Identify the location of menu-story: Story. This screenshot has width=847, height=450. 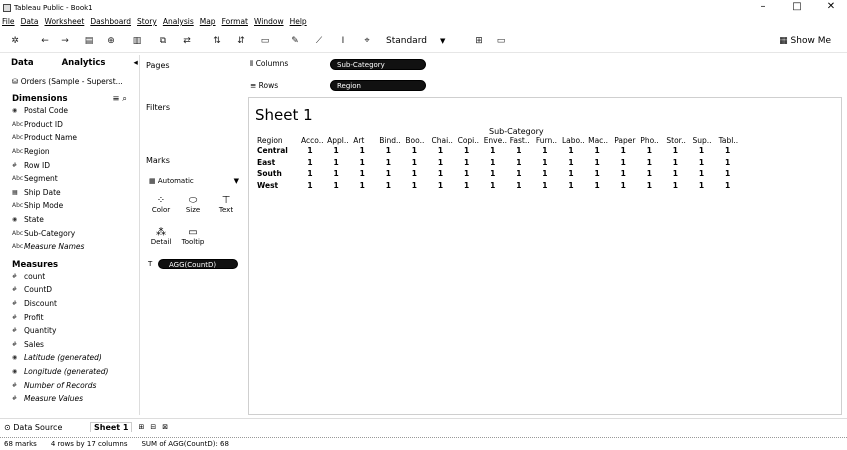
(147, 21).